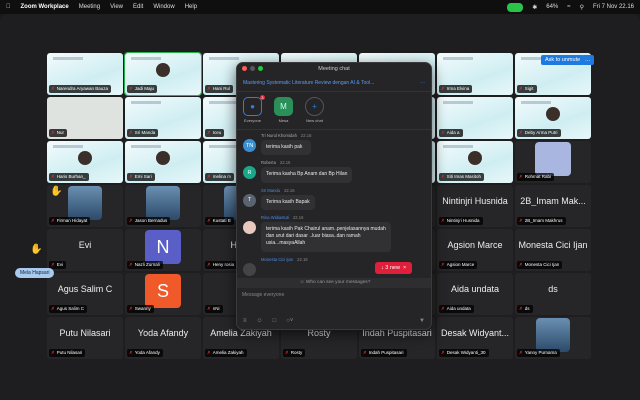 The width and height of the screenshot is (640, 400). What do you see at coordinates (458, 265) in the screenshot?
I see `participant-name-label: ✗ Agsion Marce` at bounding box center [458, 265].